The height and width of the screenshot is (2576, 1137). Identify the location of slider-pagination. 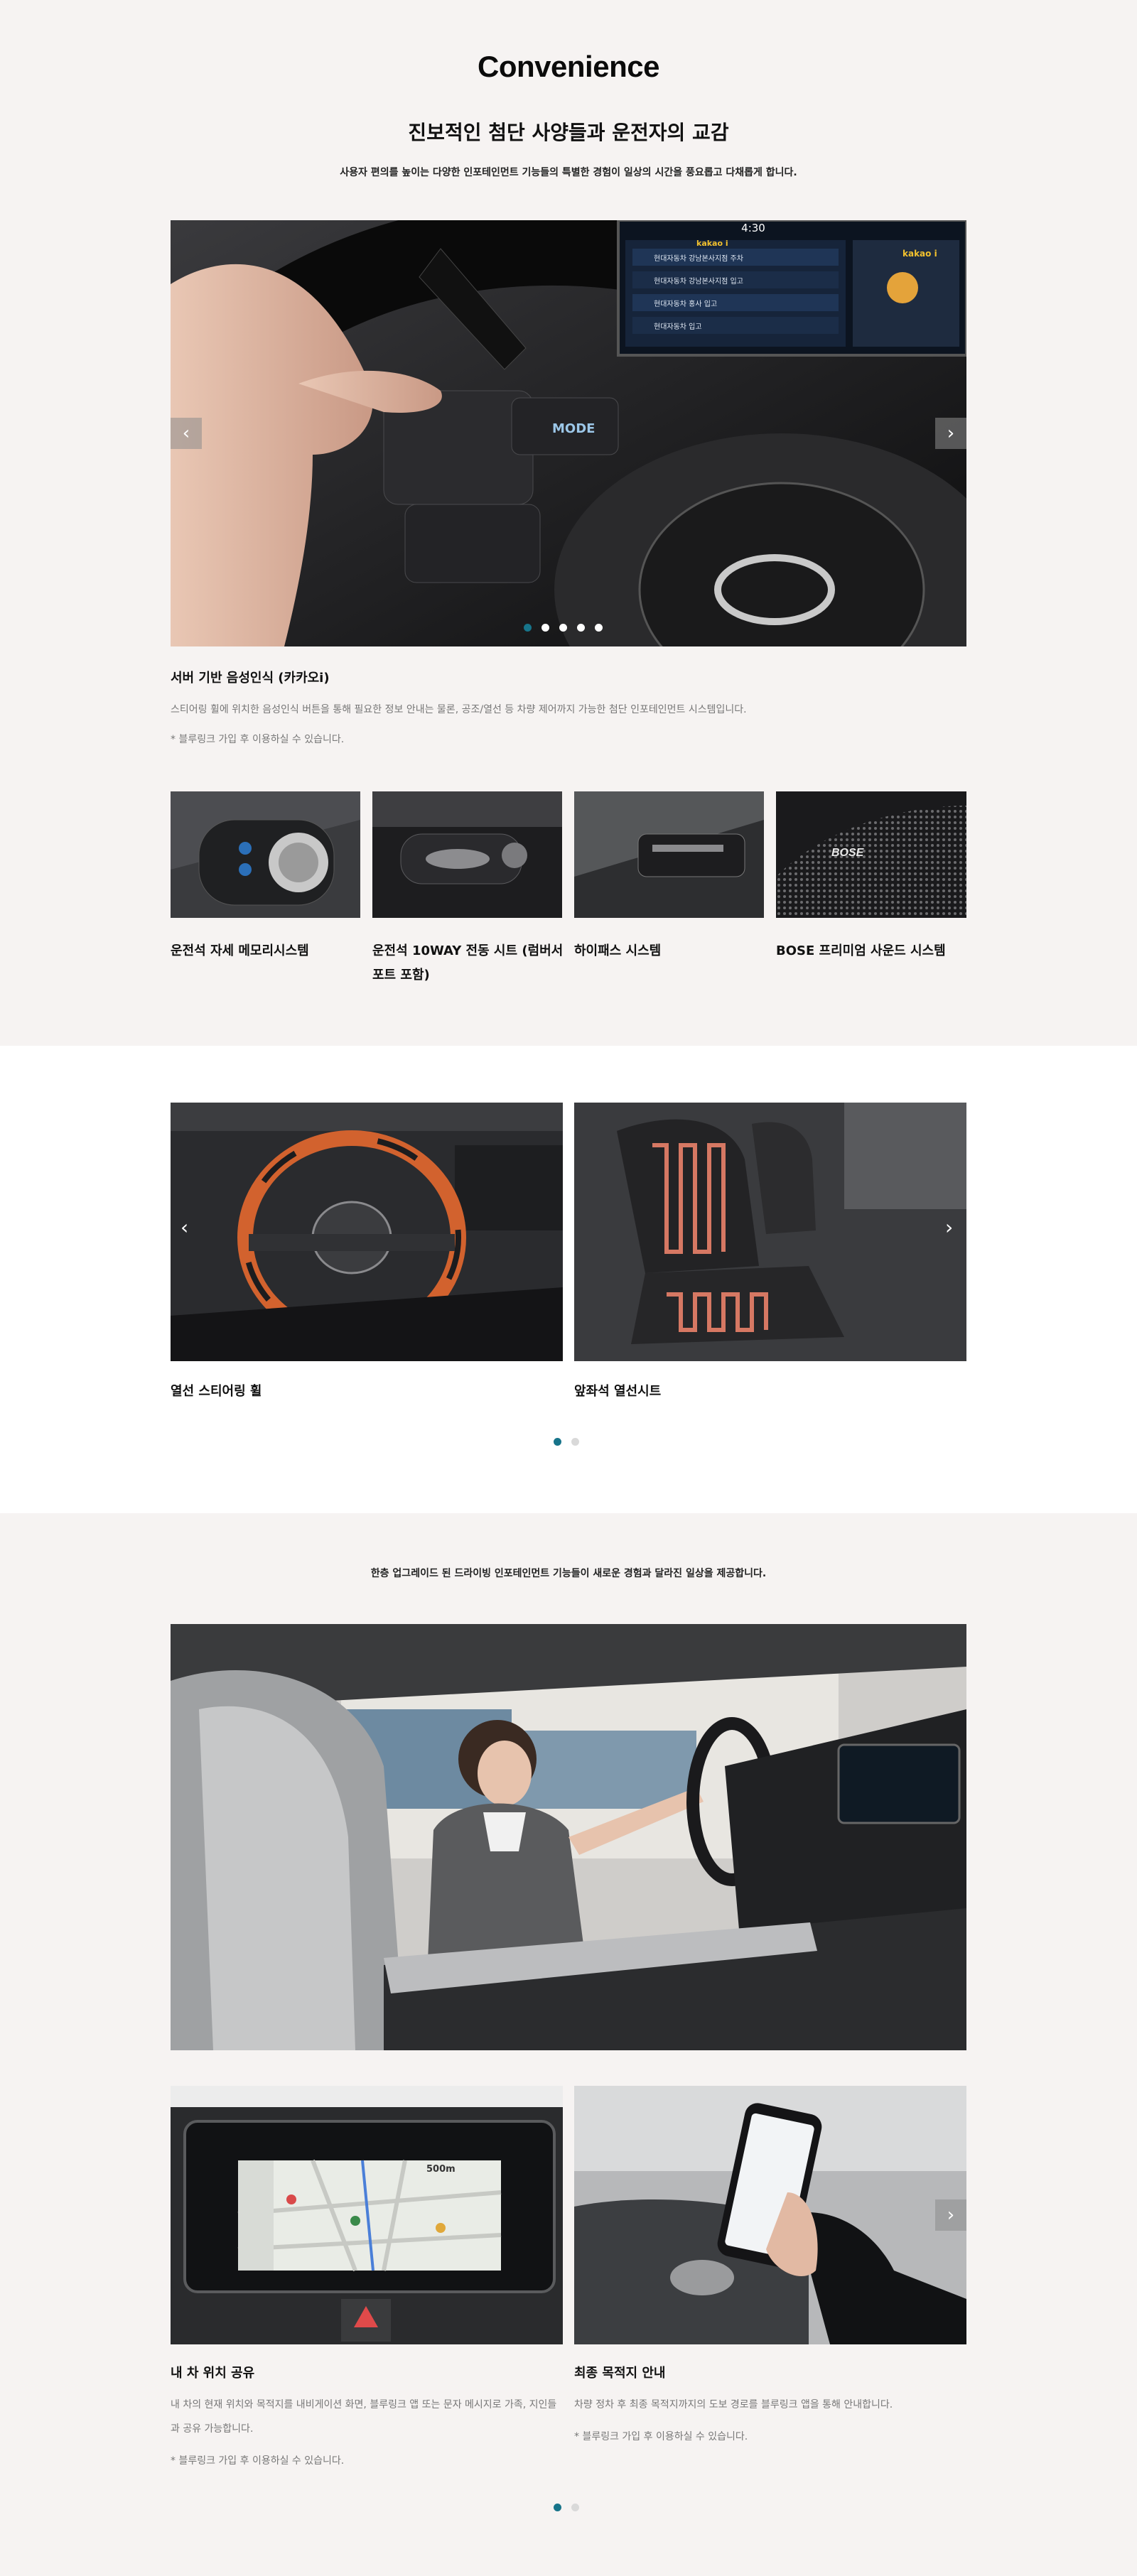
(563, 628).